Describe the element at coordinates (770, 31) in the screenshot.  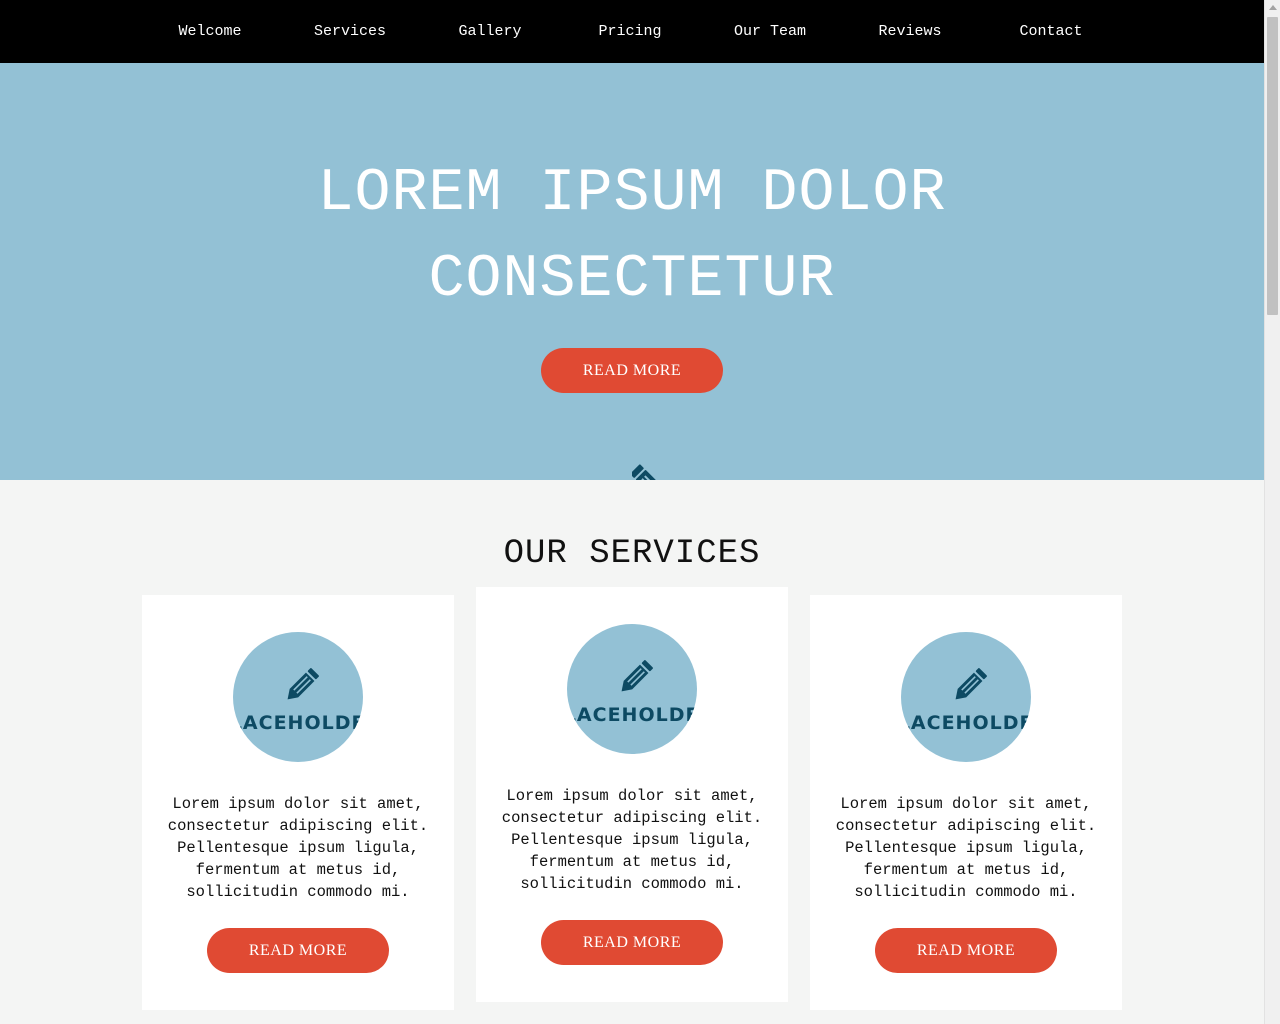
I see `nav-our-team: Our Team` at that location.